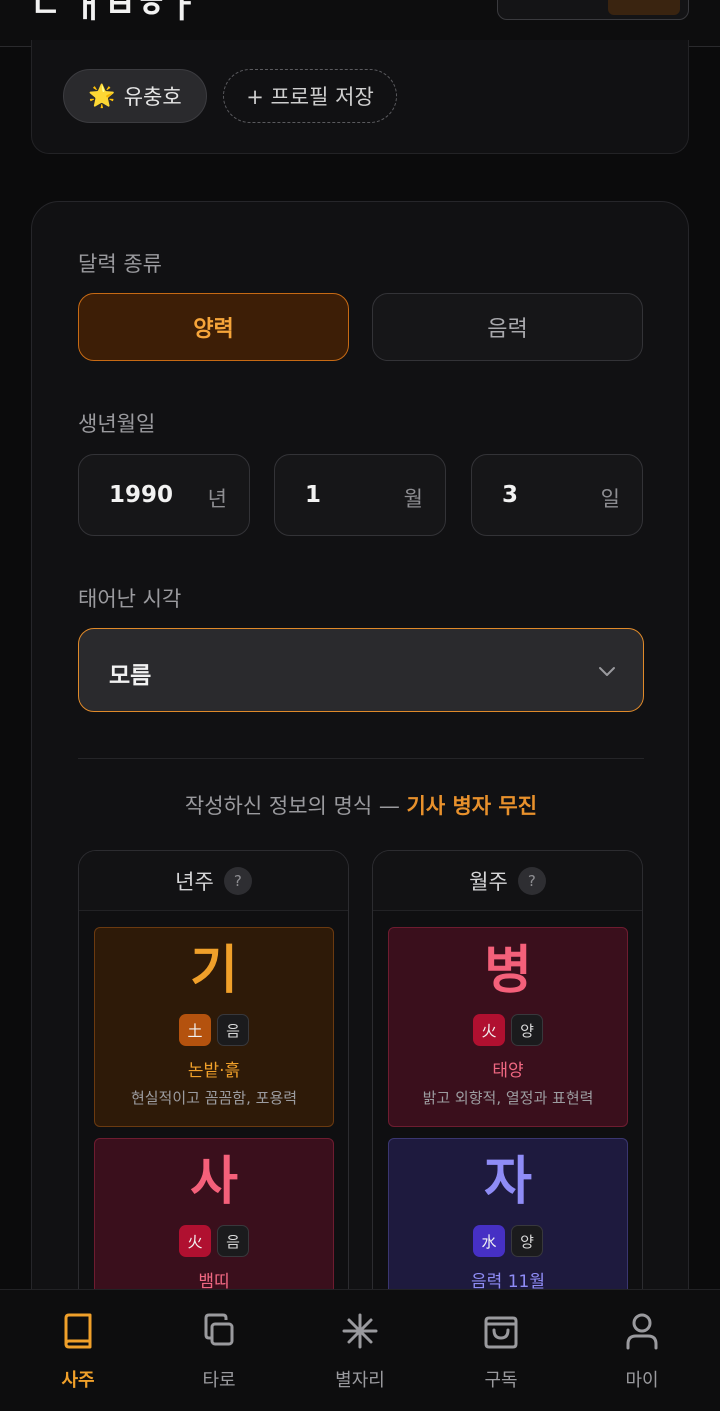  Describe the element at coordinates (557, 495) in the screenshot. I see `birth-day-input: 3 일` at that location.